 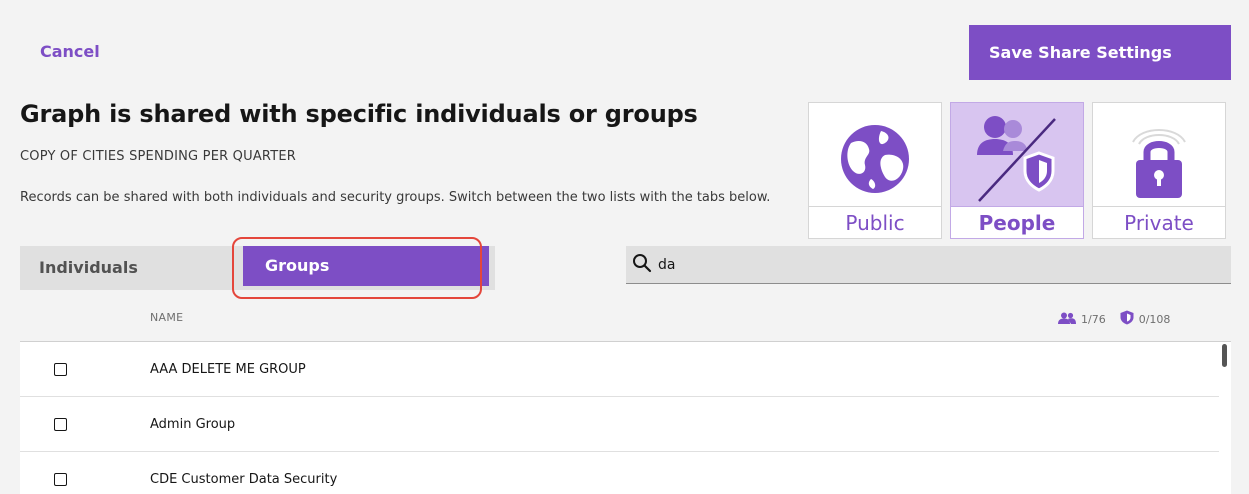 What do you see at coordinates (158, 156) in the screenshot?
I see `record-name: COPY OF CITIES SPENDING PER QUARTER` at bounding box center [158, 156].